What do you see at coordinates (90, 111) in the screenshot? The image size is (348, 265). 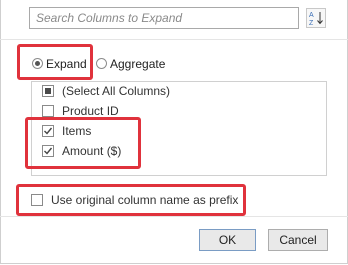 I see `column-item-label: Product ID` at bounding box center [90, 111].